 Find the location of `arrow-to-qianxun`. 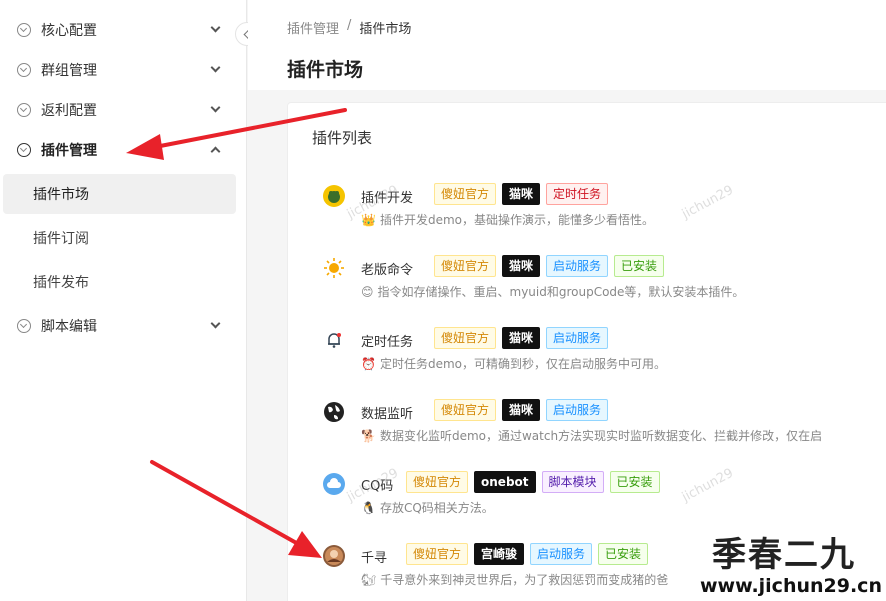

arrow-to-qianxun is located at coordinates (236, 509).